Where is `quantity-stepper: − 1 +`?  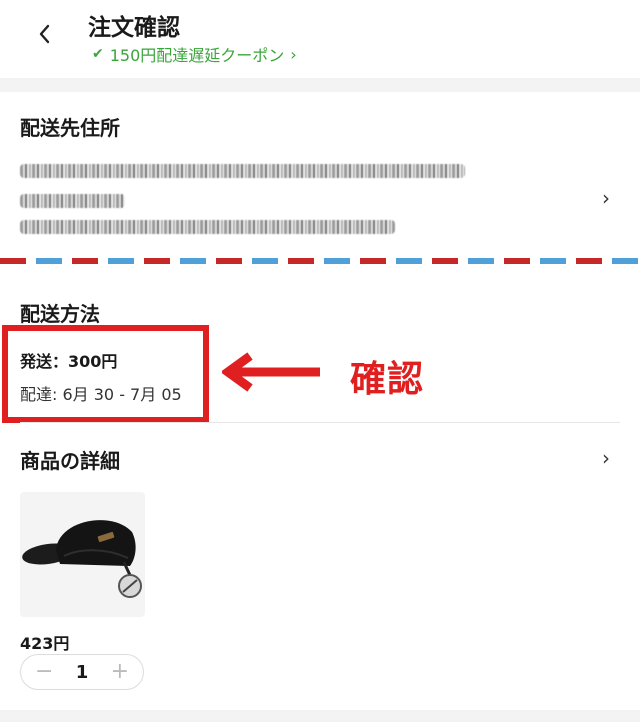
quantity-stepper: − 1 + is located at coordinates (82, 672).